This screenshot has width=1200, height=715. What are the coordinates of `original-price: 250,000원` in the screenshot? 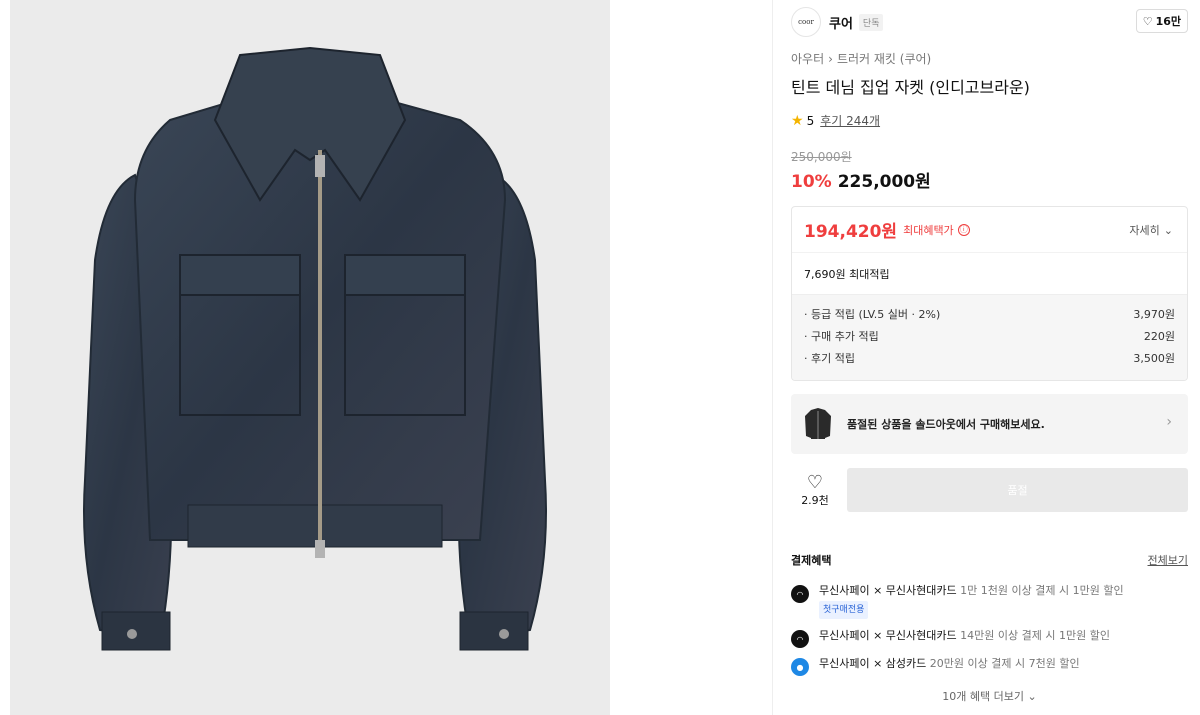 It's located at (821, 157).